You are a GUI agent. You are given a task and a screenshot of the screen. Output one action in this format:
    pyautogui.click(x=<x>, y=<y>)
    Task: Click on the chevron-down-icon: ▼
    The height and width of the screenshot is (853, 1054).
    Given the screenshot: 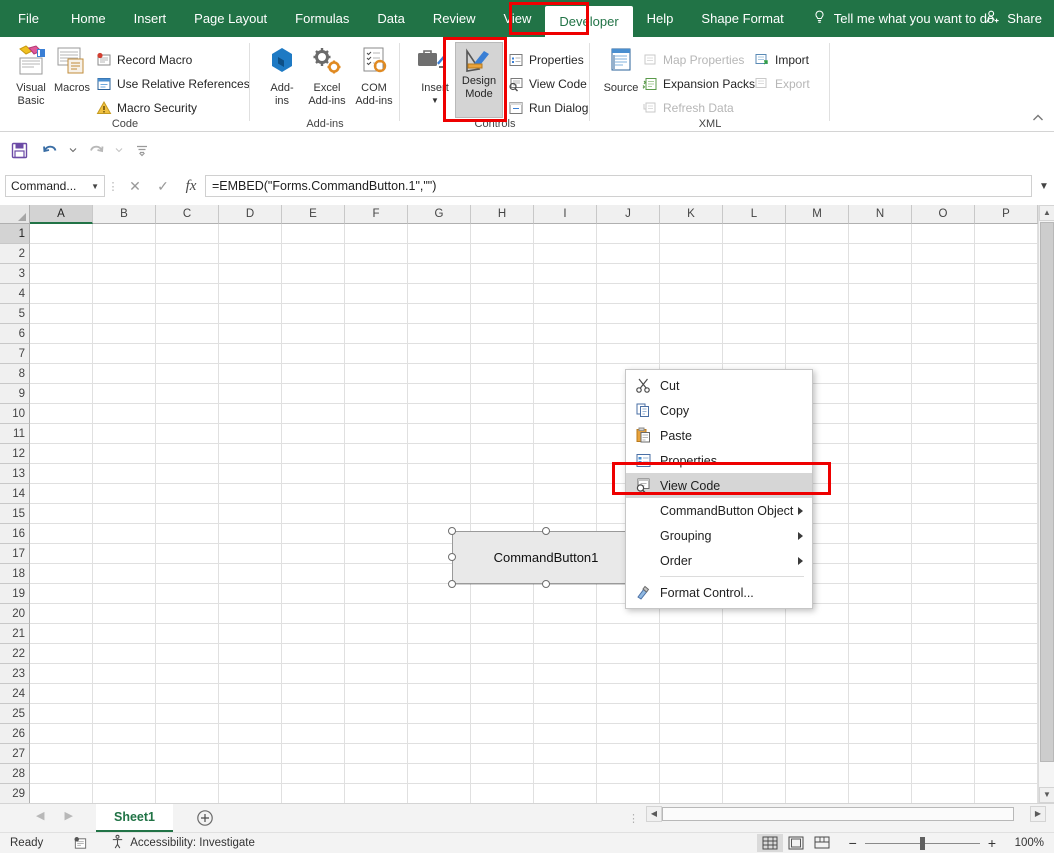 What is the action you would take?
    pyautogui.click(x=435, y=101)
    